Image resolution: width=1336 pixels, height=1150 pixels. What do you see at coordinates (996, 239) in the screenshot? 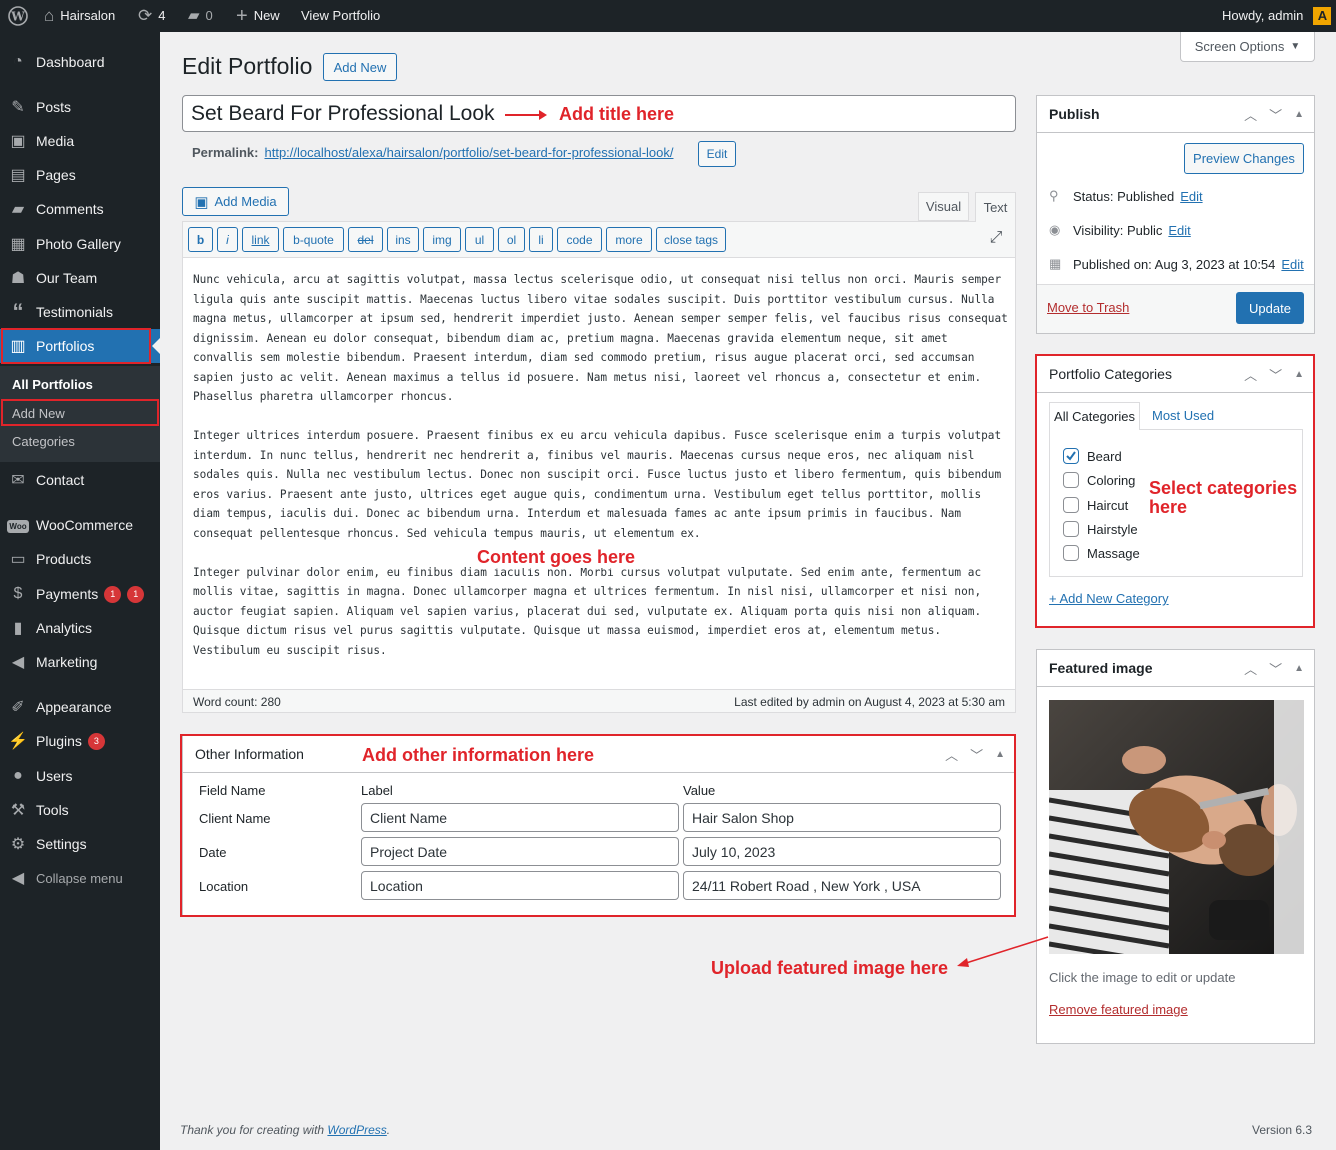
I see `fullscreen-icon: ⤢` at bounding box center [996, 239].